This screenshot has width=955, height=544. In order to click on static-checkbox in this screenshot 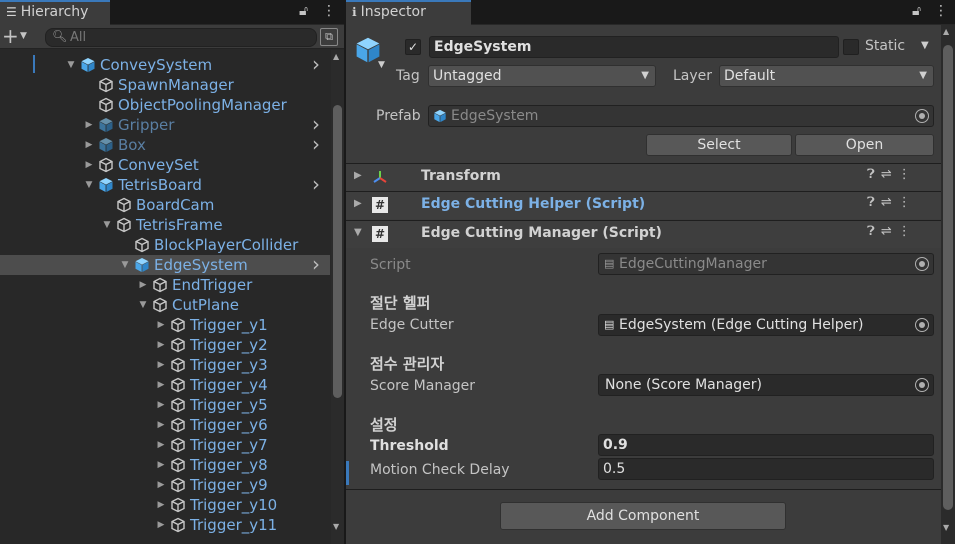, I will do `click(851, 47)`.